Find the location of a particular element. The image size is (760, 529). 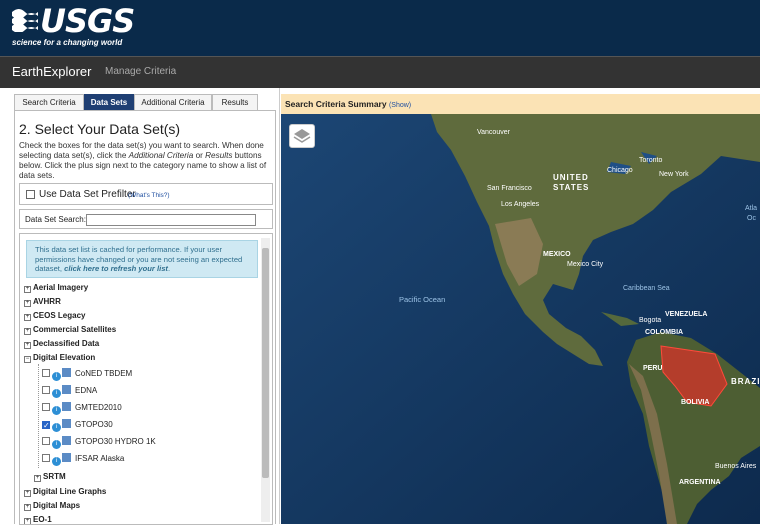

map-label-chicago: Chicago is located at coordinates (620, 170).